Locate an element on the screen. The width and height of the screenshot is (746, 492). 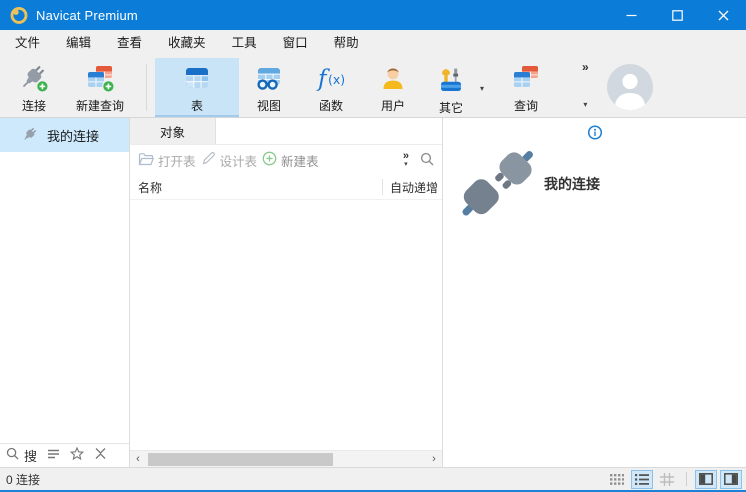
view-list-icon is located at coordinates (642, 479).